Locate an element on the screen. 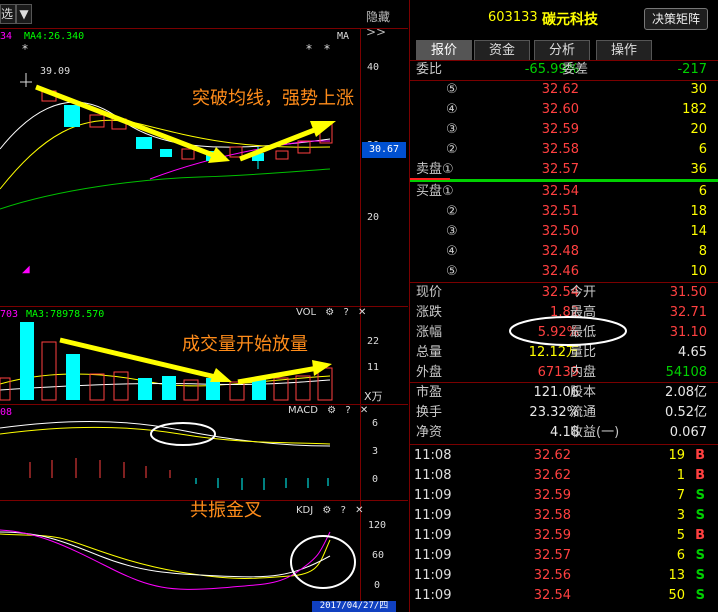  select-dropdown: 选 is located at coordinates (8, 14).